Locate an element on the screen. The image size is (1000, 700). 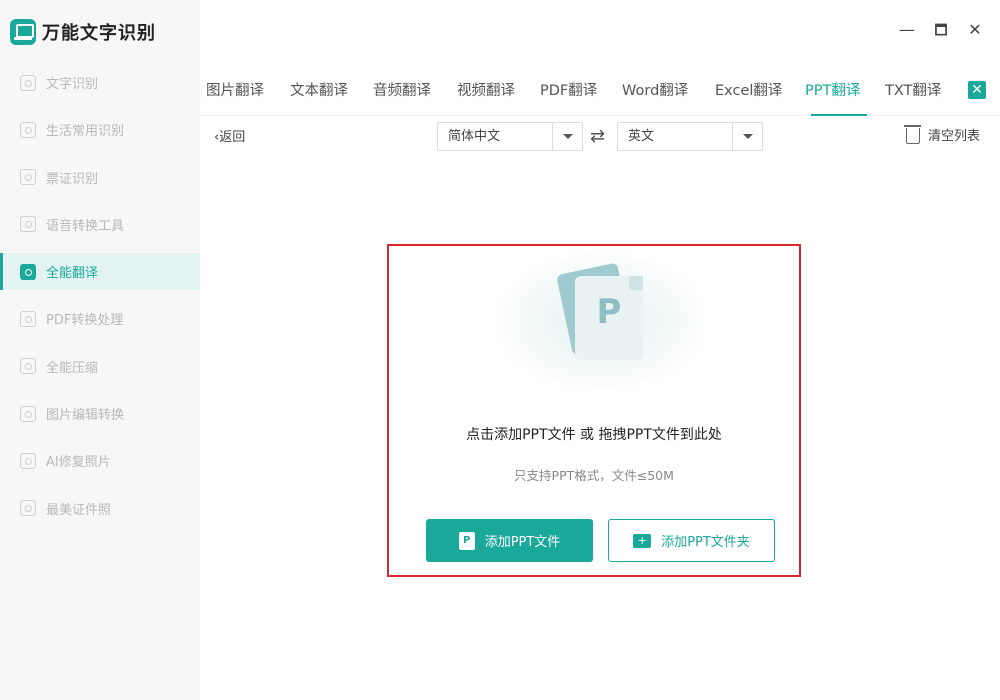
sidebar-item-id-photo: 最美证件照 is located at coordinates (100, 508).